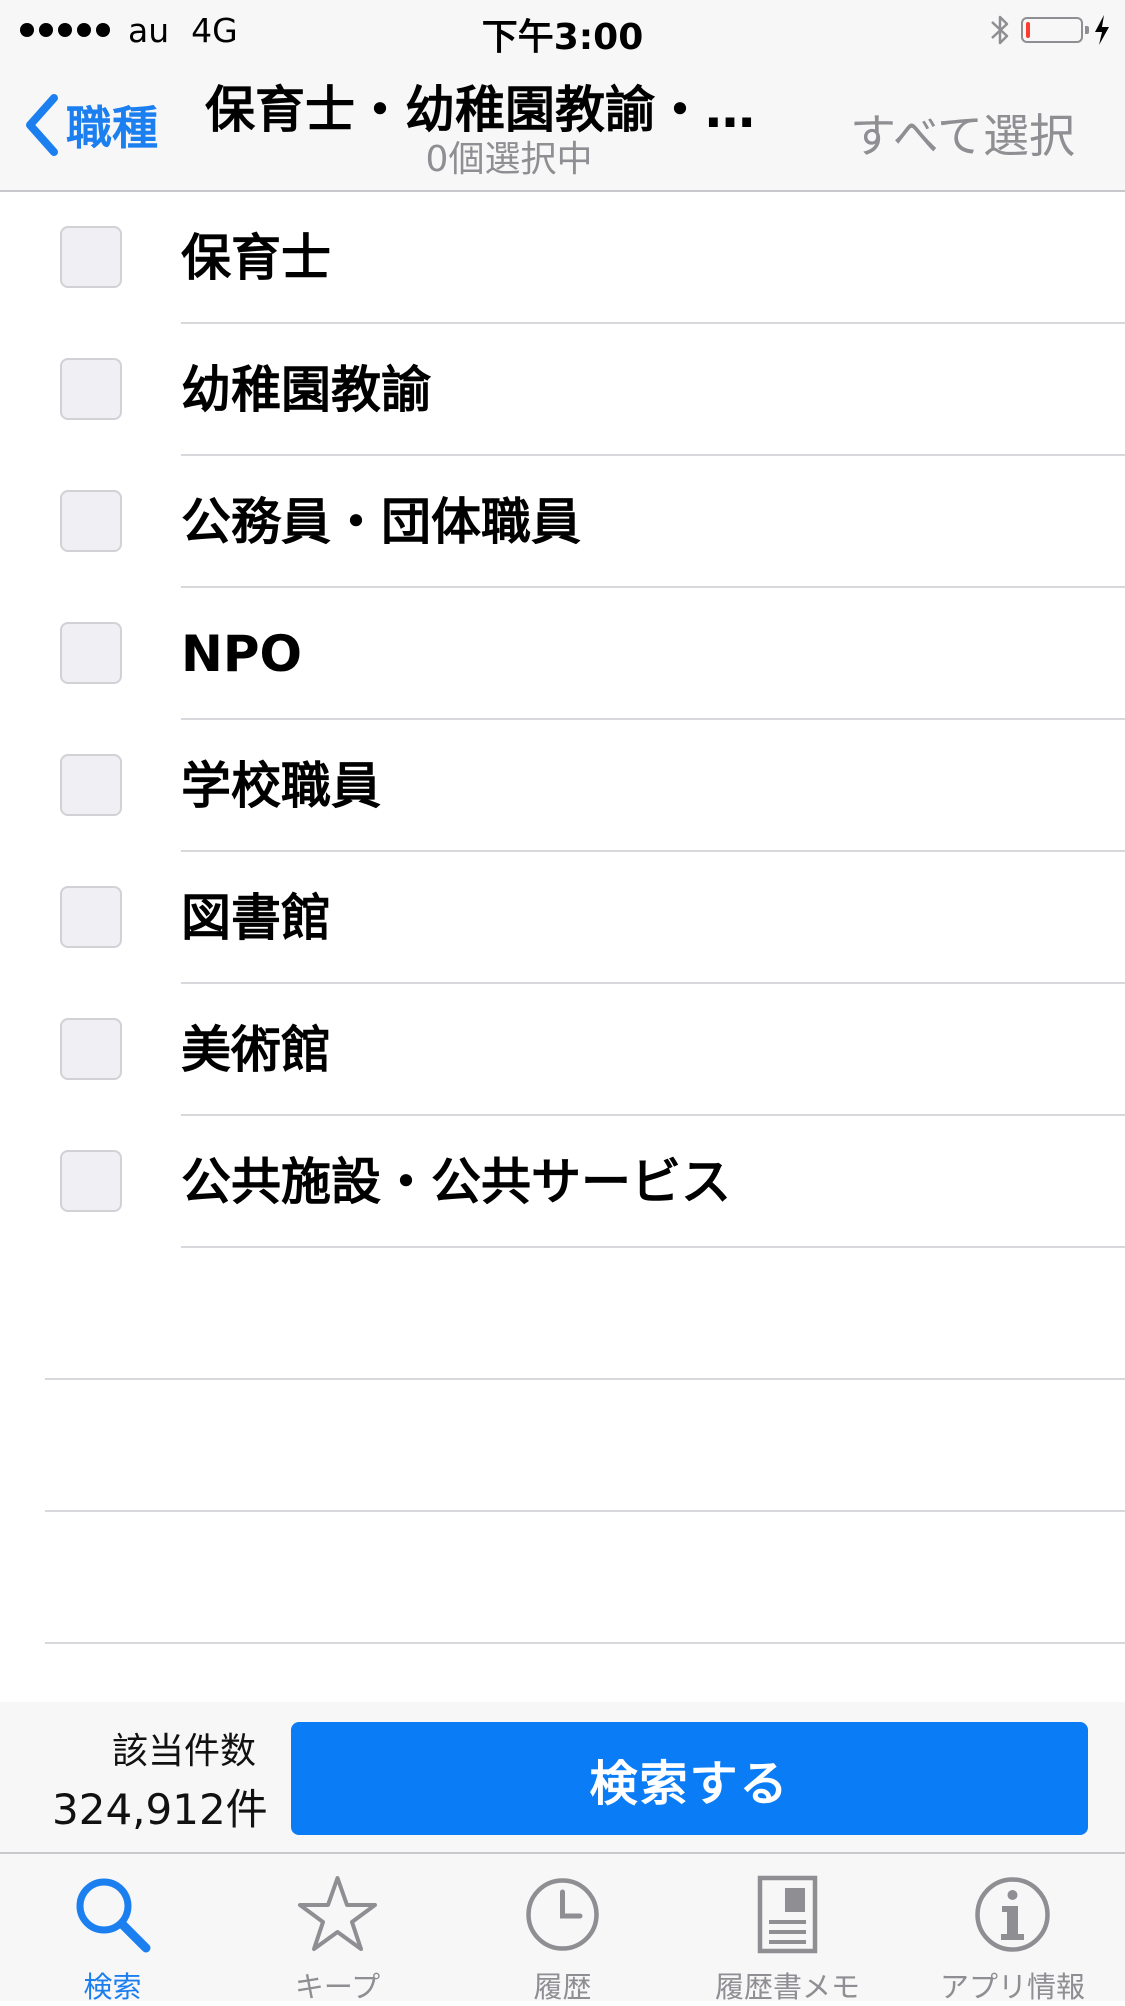 The width and height of the screenshot is (1125, 2006). I want to click on result-count: 324,912件, so click(160, 1809).